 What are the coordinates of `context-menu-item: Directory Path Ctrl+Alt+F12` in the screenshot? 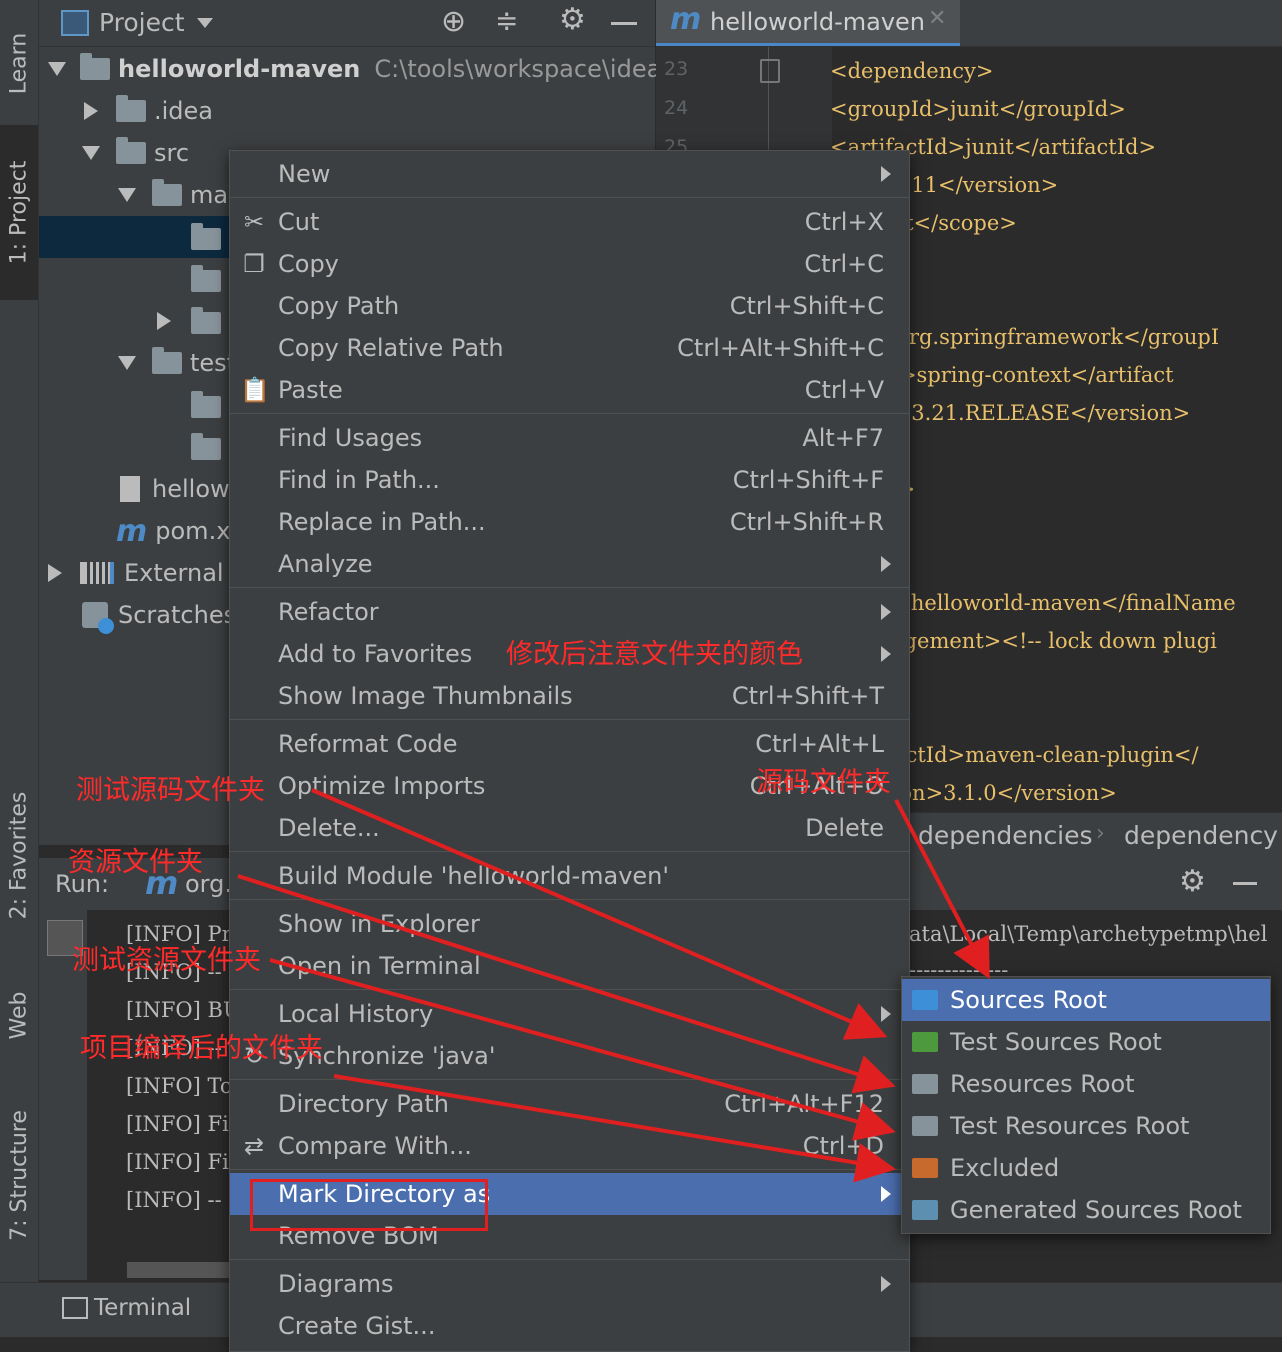 It's located at (569, 1104).